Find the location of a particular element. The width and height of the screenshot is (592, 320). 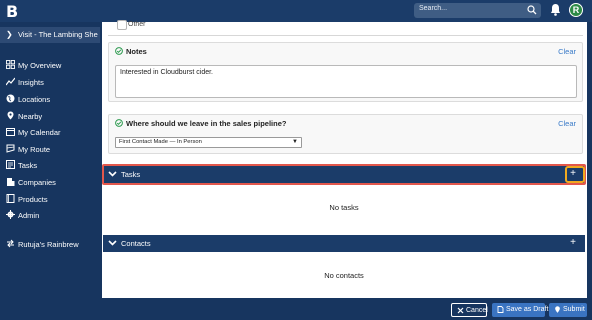

sidebar-item-locations: Locations is located at coordinates (50, 100).